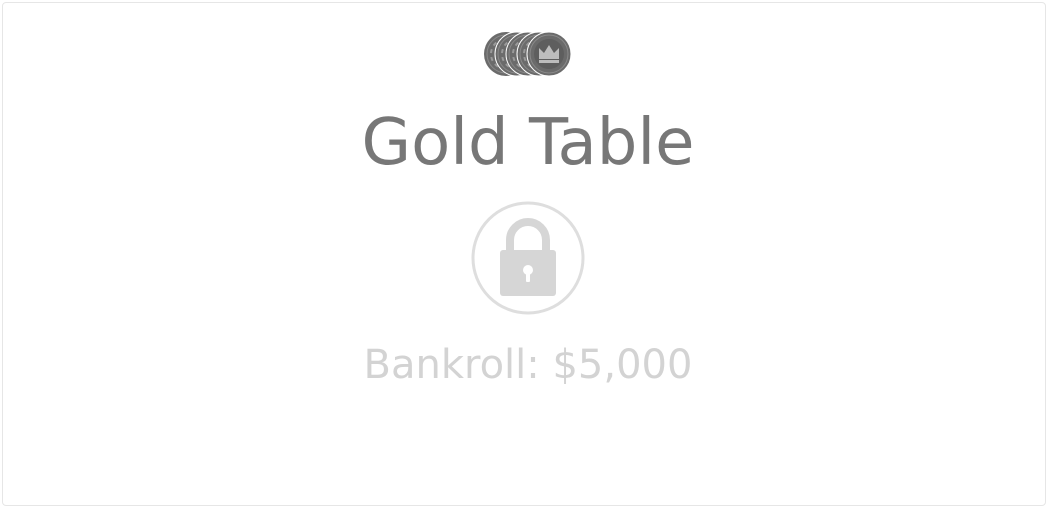 This screenshot has width=1050, height=510. Describe the element at coordinates (528, 143) in the screenshot. I see `table-title: Gold Table` at that location.